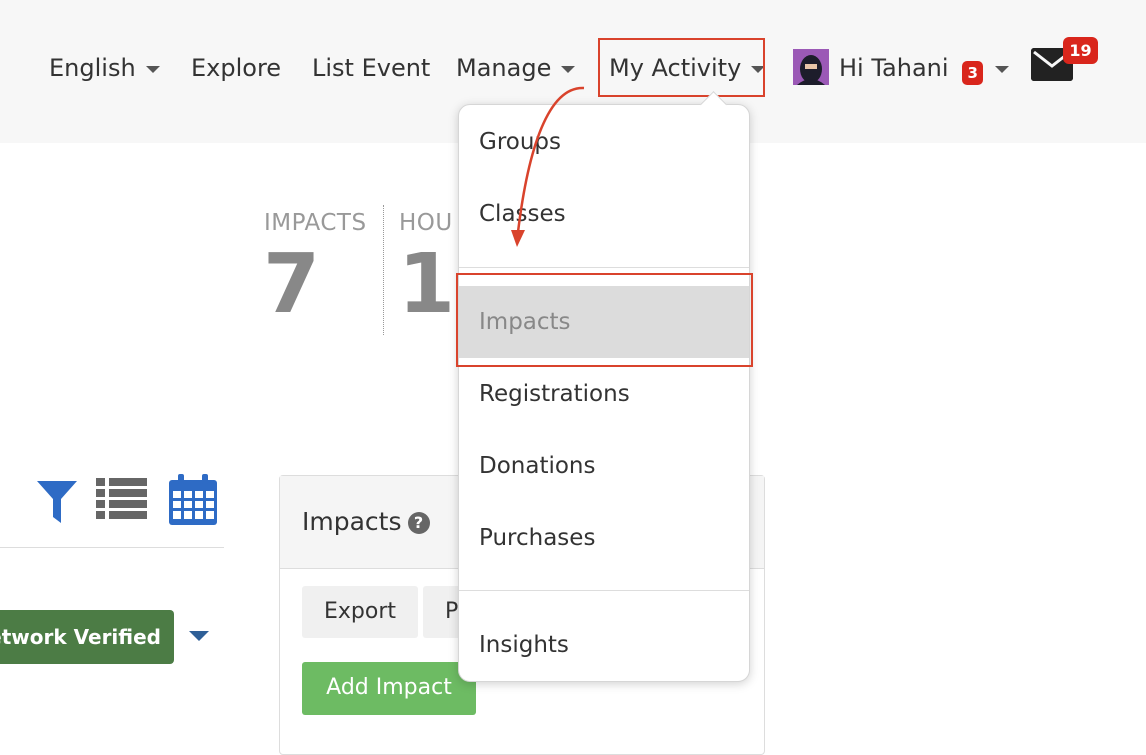 The image size is (1146, 755). What do you see at coordinates (426, 223) in the screenshot?
I see `stat-label-hours: HOU` at bounding box center [426, 223].